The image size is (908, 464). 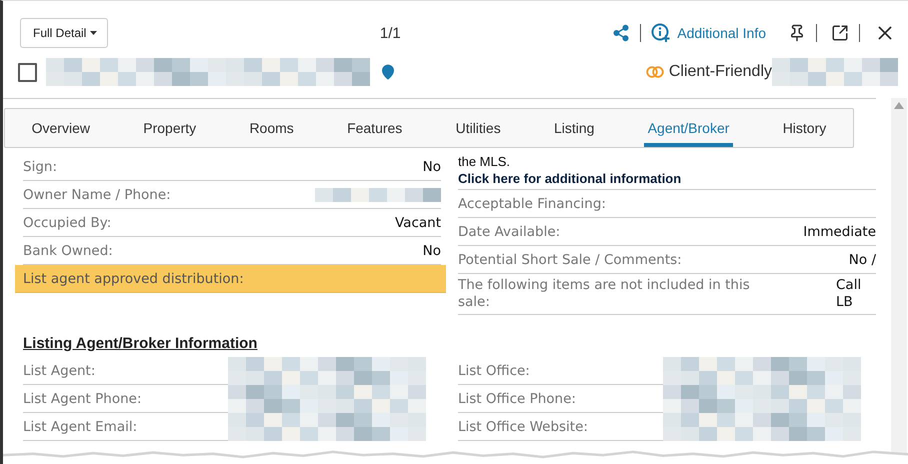 What do you see at coordinates (708, 33) in the screenshot?
I see `additional-info-link: Additional Info` at bounding box center [708, 33].